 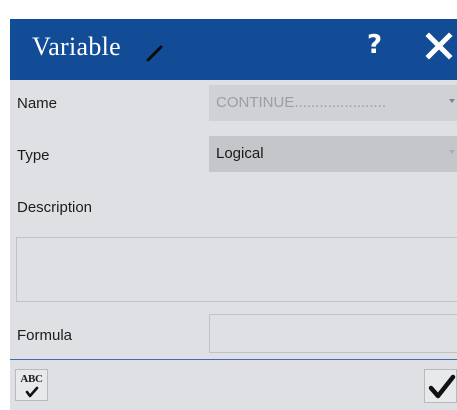 What do you see at coordinates (33, 155) in the screenshot?
I see `type-label: Type` at bounding box center [33, 155].